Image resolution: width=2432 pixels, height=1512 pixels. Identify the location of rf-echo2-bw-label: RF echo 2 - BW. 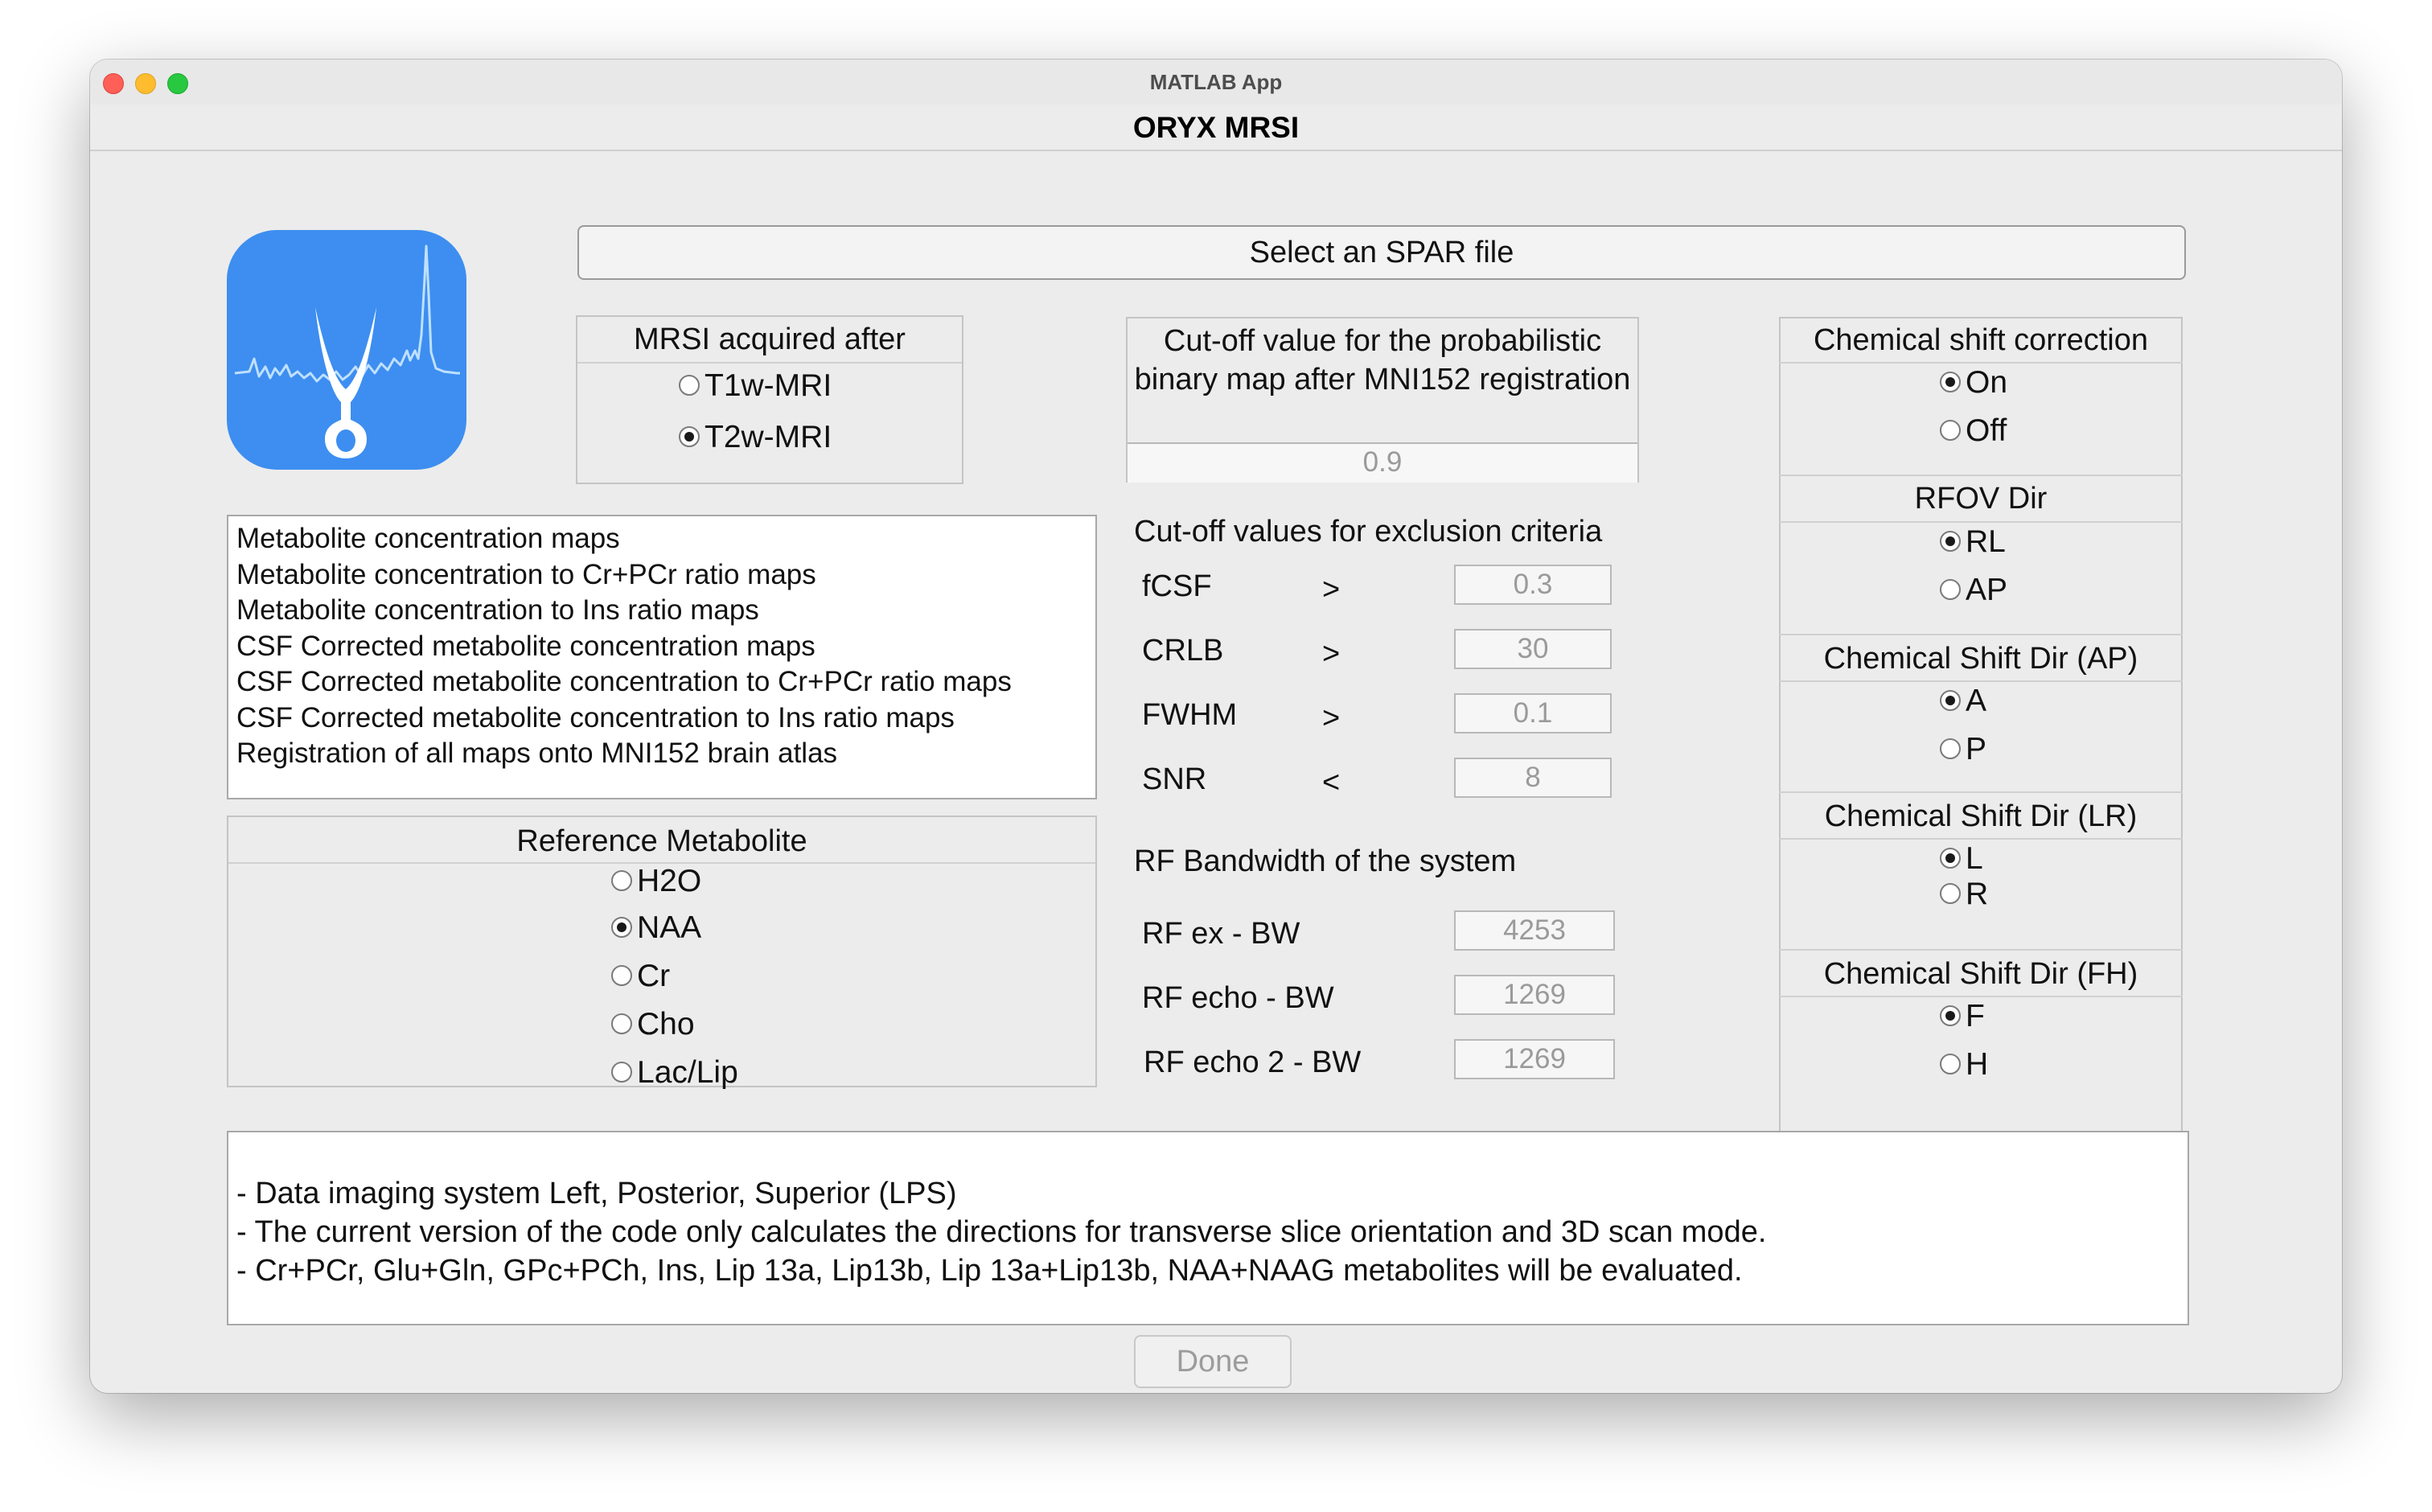
(1253, 1063).